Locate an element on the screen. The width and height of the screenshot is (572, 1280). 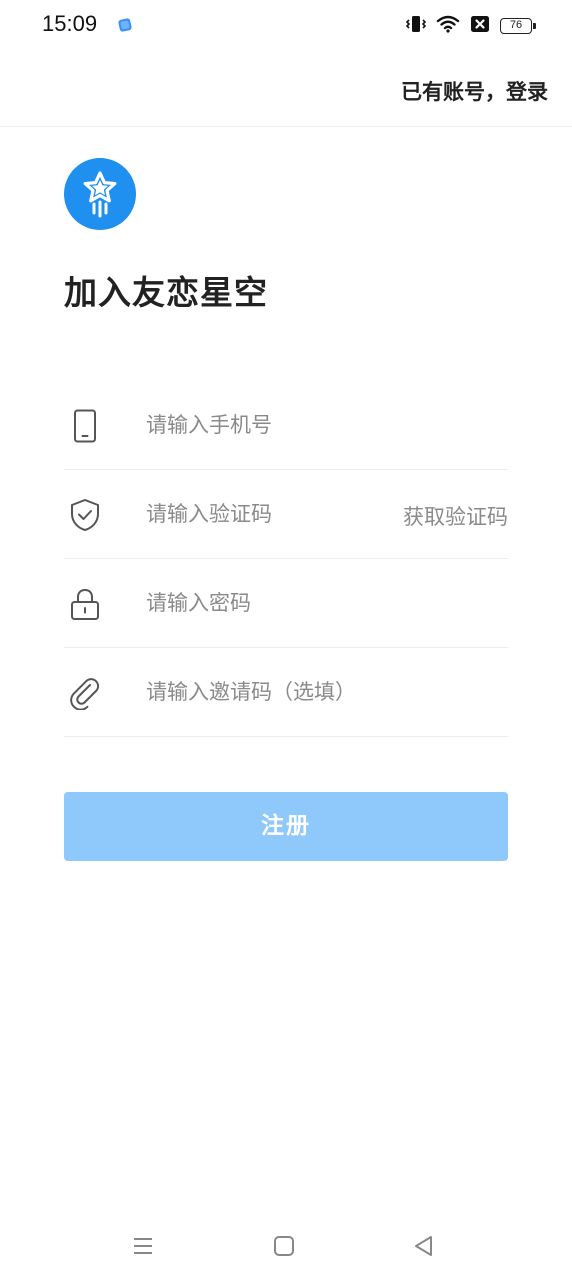
status-icons: 76 is located at coordinates (470, 26).